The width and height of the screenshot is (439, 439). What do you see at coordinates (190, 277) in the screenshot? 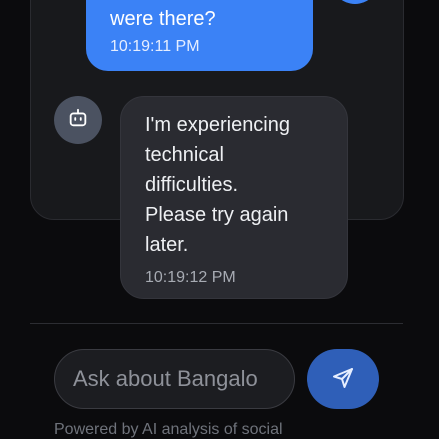
I see `bot-message-time: 10:19:12 PM` at bounding box center [190, 277].